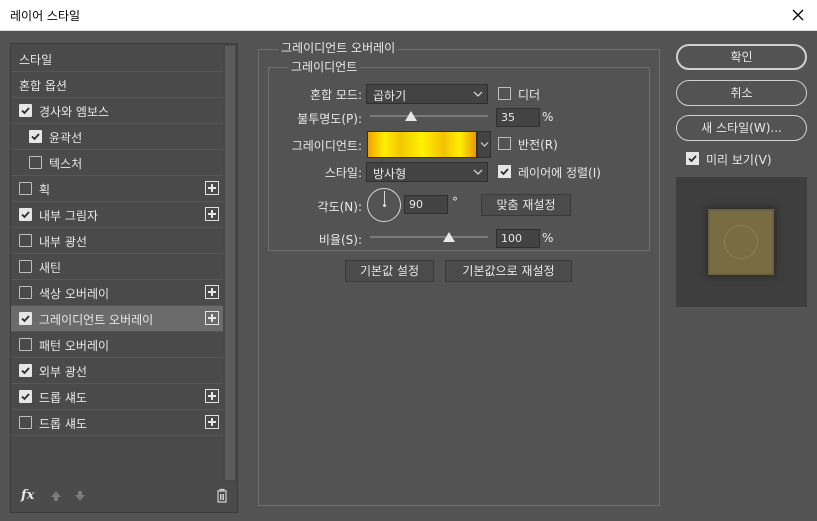 The height and width of the screenshot is (521, 817). Describe the element at coordinates (504, 143) in the screenshot. I see `reverse-checkbox` at that location.